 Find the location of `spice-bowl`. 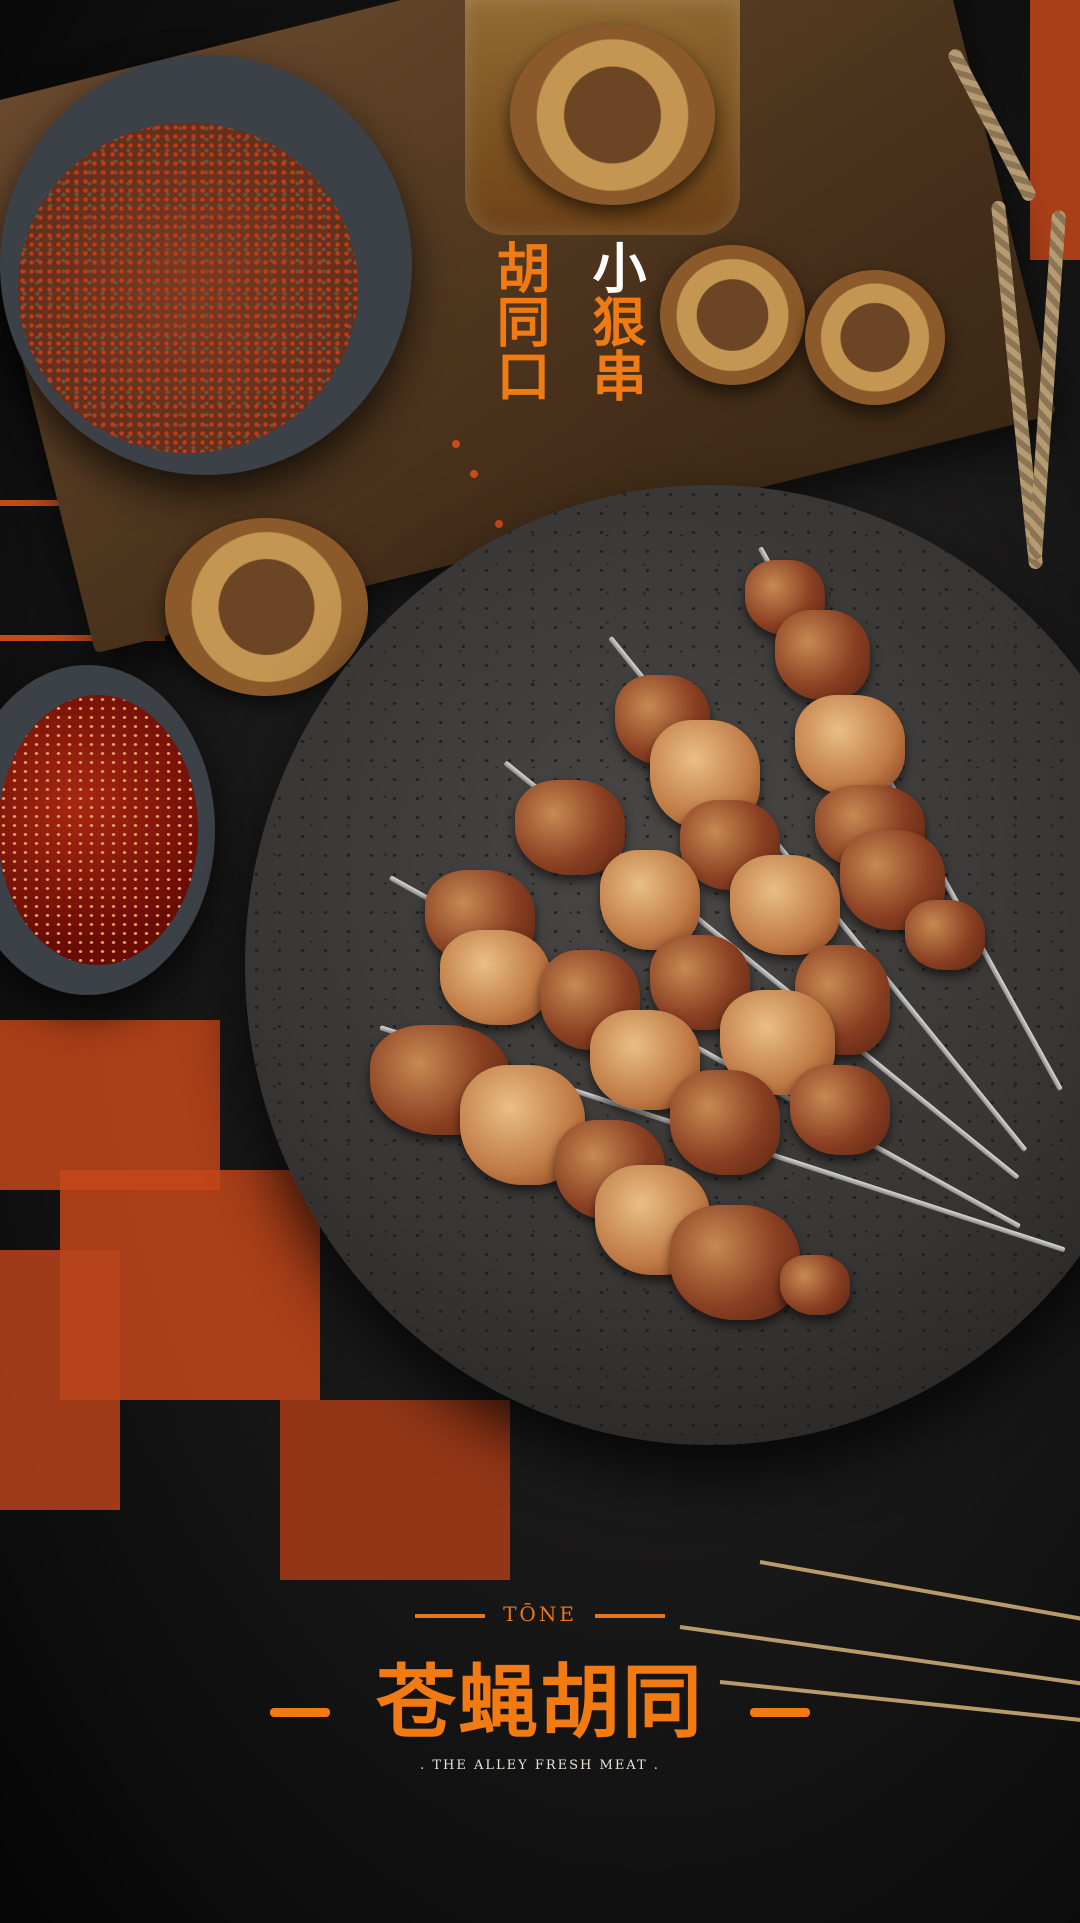

spice-bowl is located at coordinates (206, 265).